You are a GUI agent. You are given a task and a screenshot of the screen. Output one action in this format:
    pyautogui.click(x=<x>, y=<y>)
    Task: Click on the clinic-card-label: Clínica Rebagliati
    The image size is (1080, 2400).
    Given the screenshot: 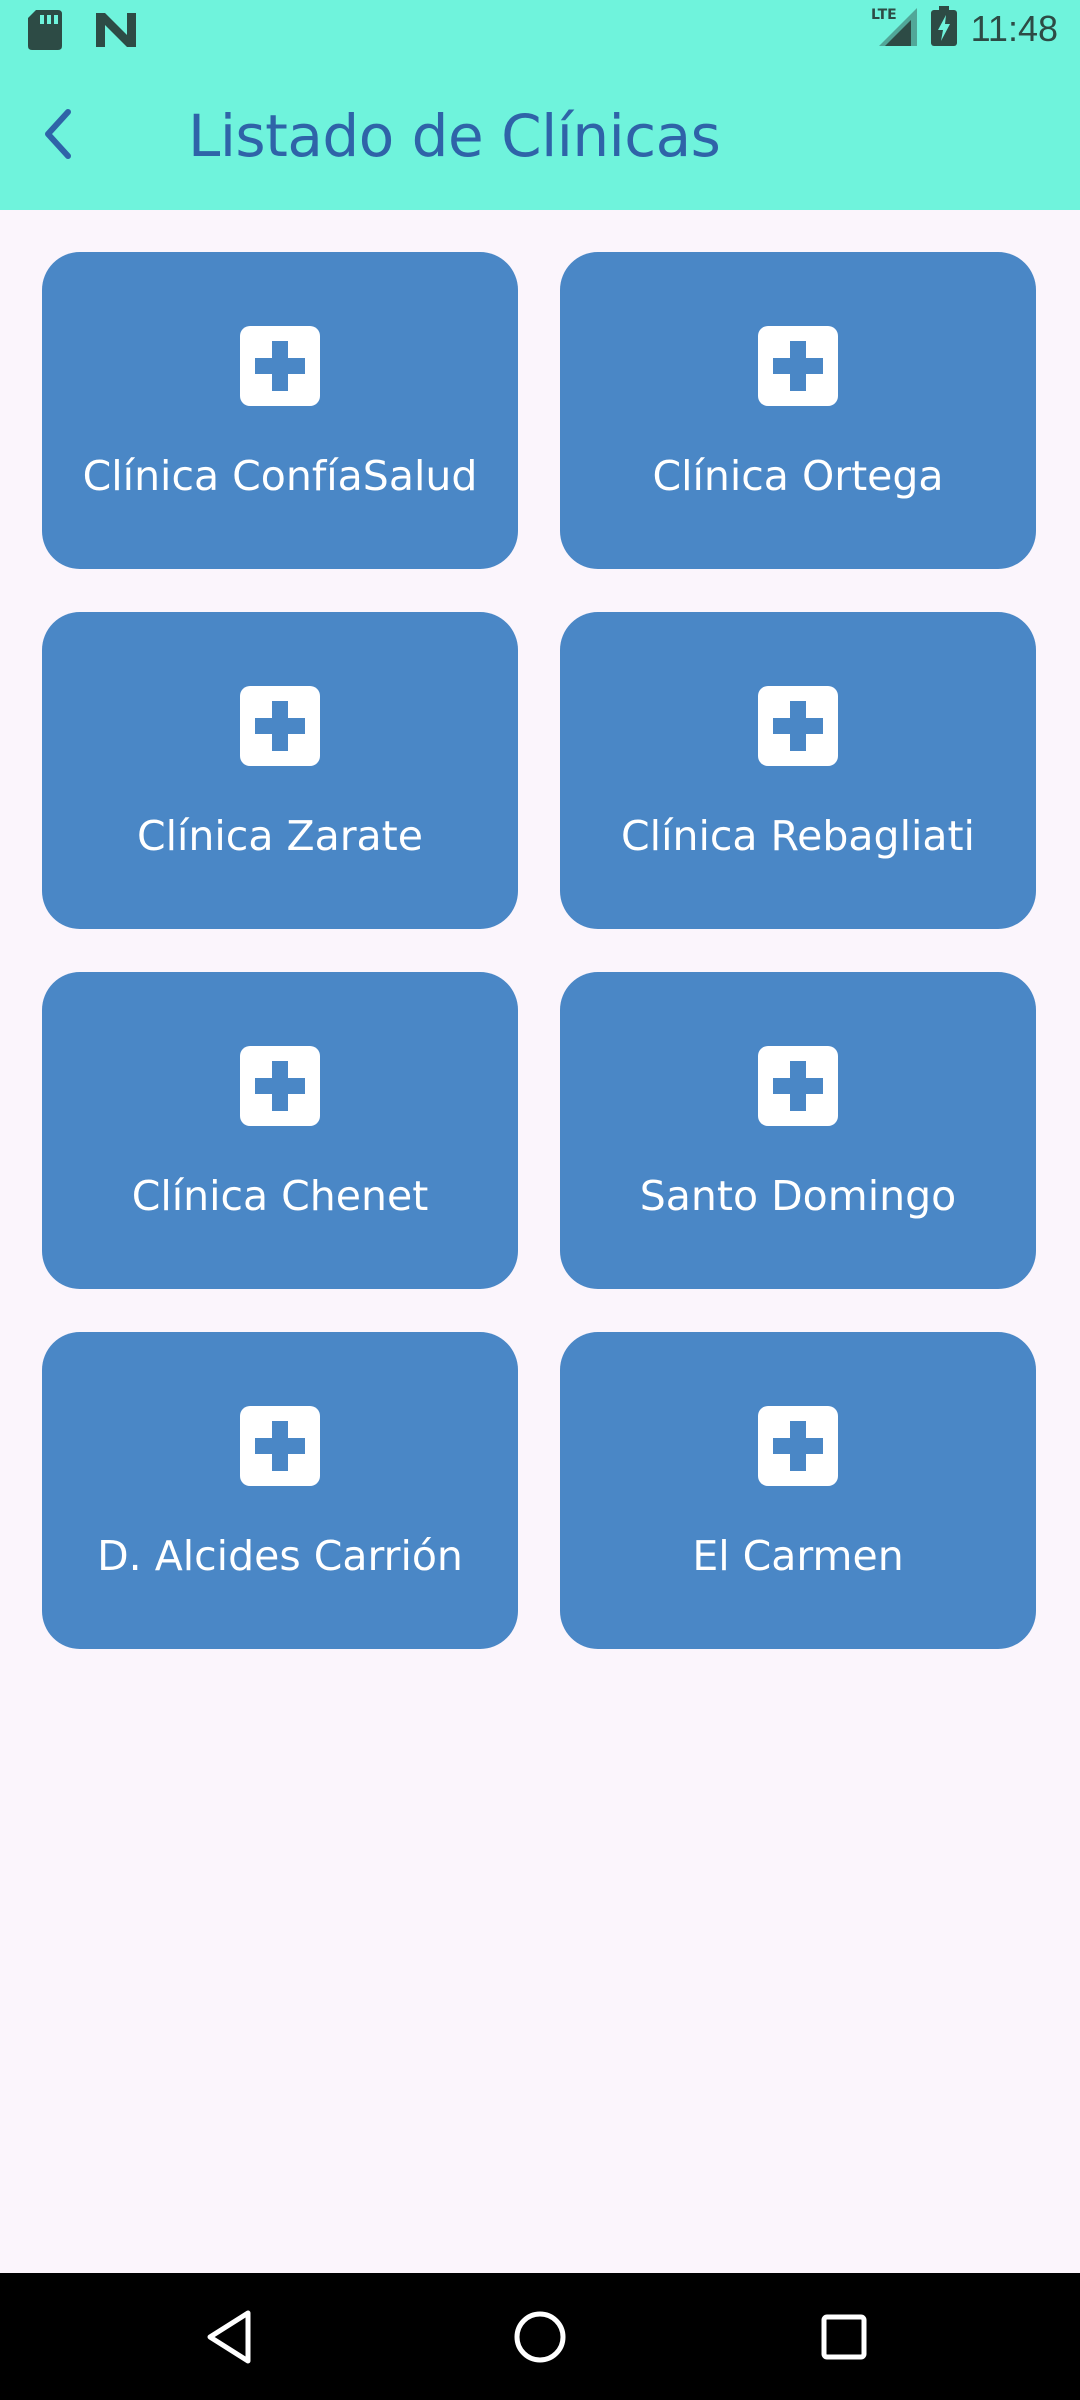 What is the action you would take?
    pyautogui.click(x=798, y=836)
    